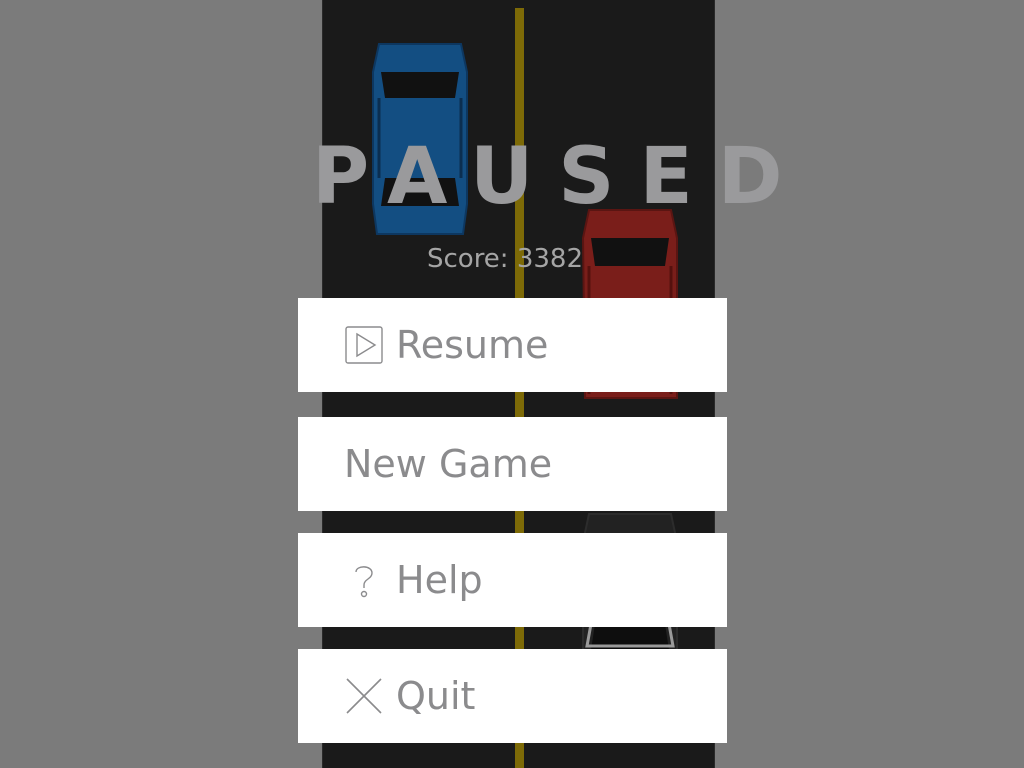 This screenshot has height=768, width=1024. What do you see at coordinates (364, 696) in the screenshot?
I see `close-icon` at bounding box center [364, 696].